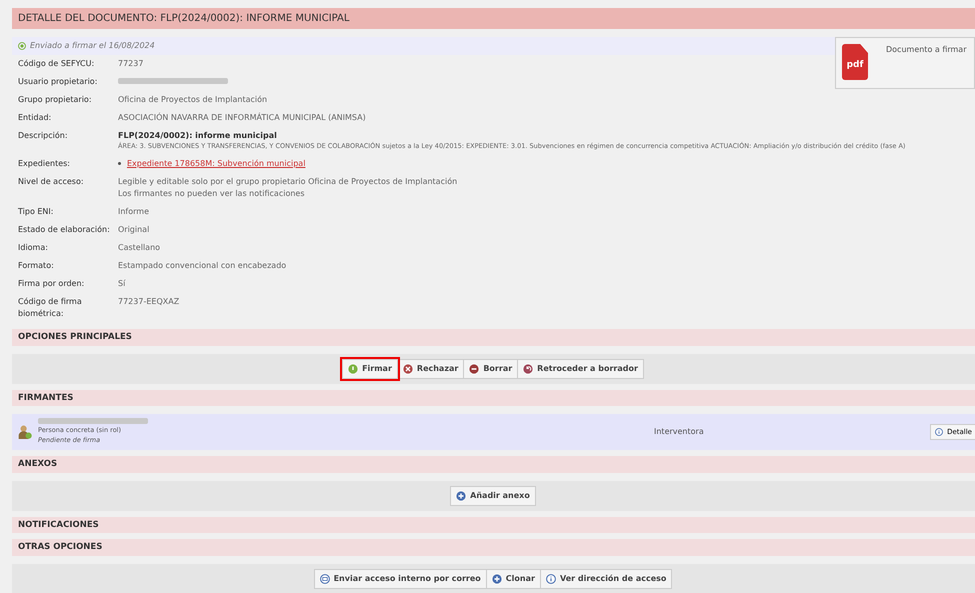 The image size is (975, 593). Describe the element at coordinates (212, 194) in the screenshot. I see `field-value: Los firmantes no pueden ver las notificaciones` at that location.